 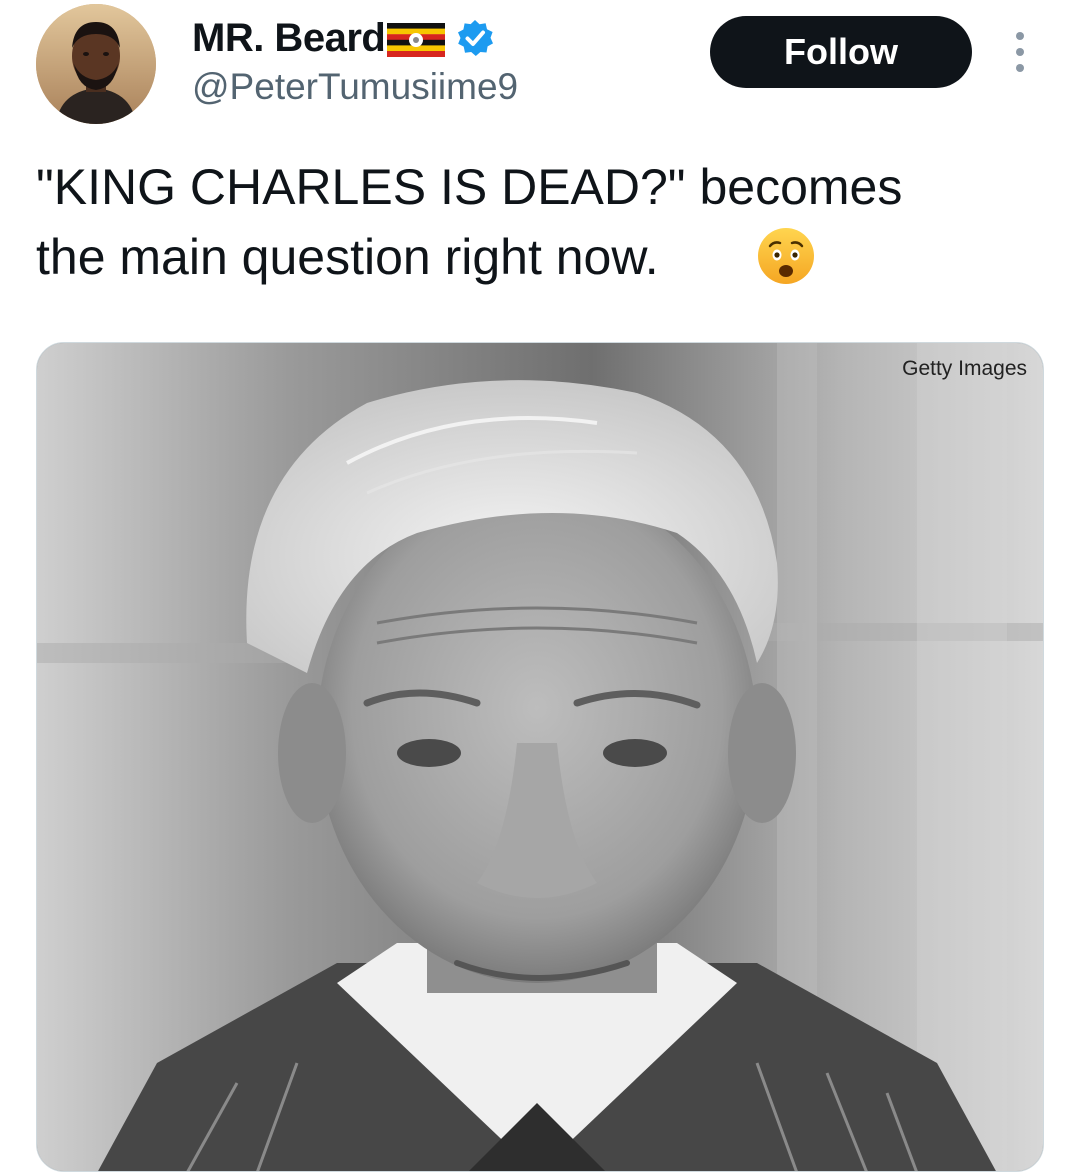 What do you see at coordinates (786, 256) in the screenshot?
I see `anxious-face-emoji-icon` at bounding box center [786, 256].